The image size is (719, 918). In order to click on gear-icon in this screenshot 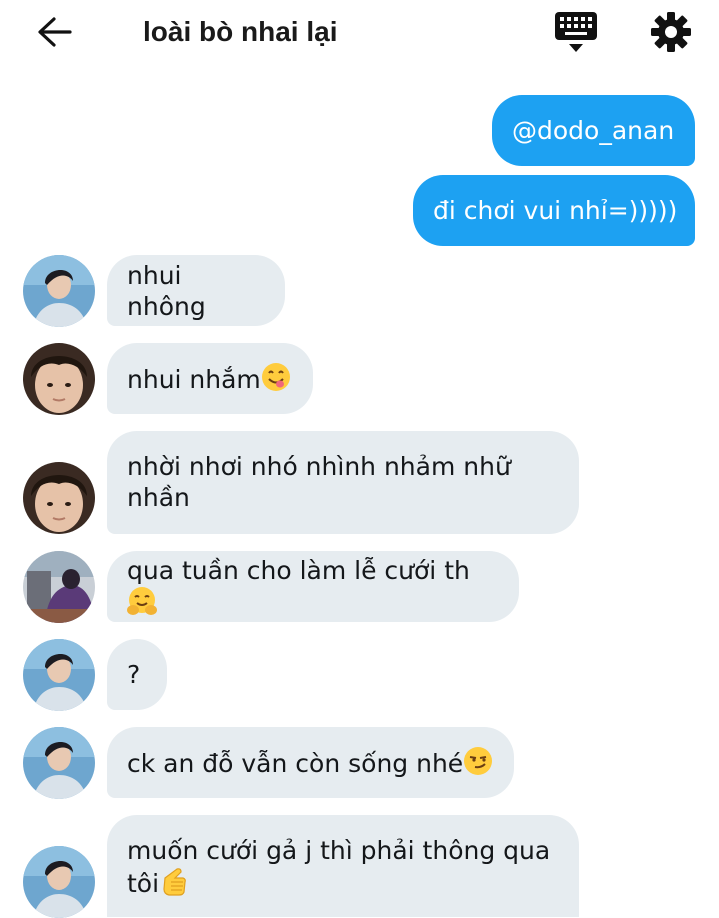, I will do `click(671, 32)`.